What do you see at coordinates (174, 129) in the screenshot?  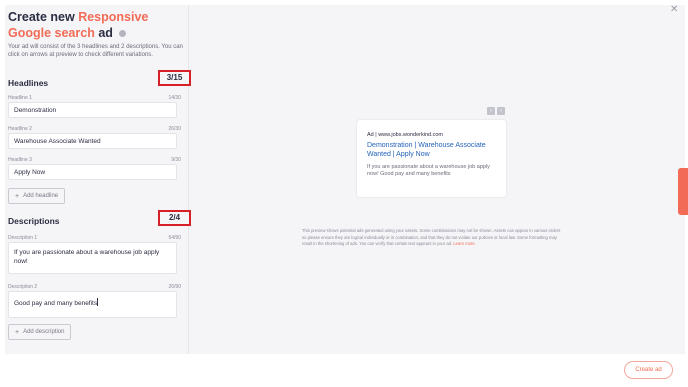 I see `headline-2-count: 26/30` at bounding box center [174, 129].